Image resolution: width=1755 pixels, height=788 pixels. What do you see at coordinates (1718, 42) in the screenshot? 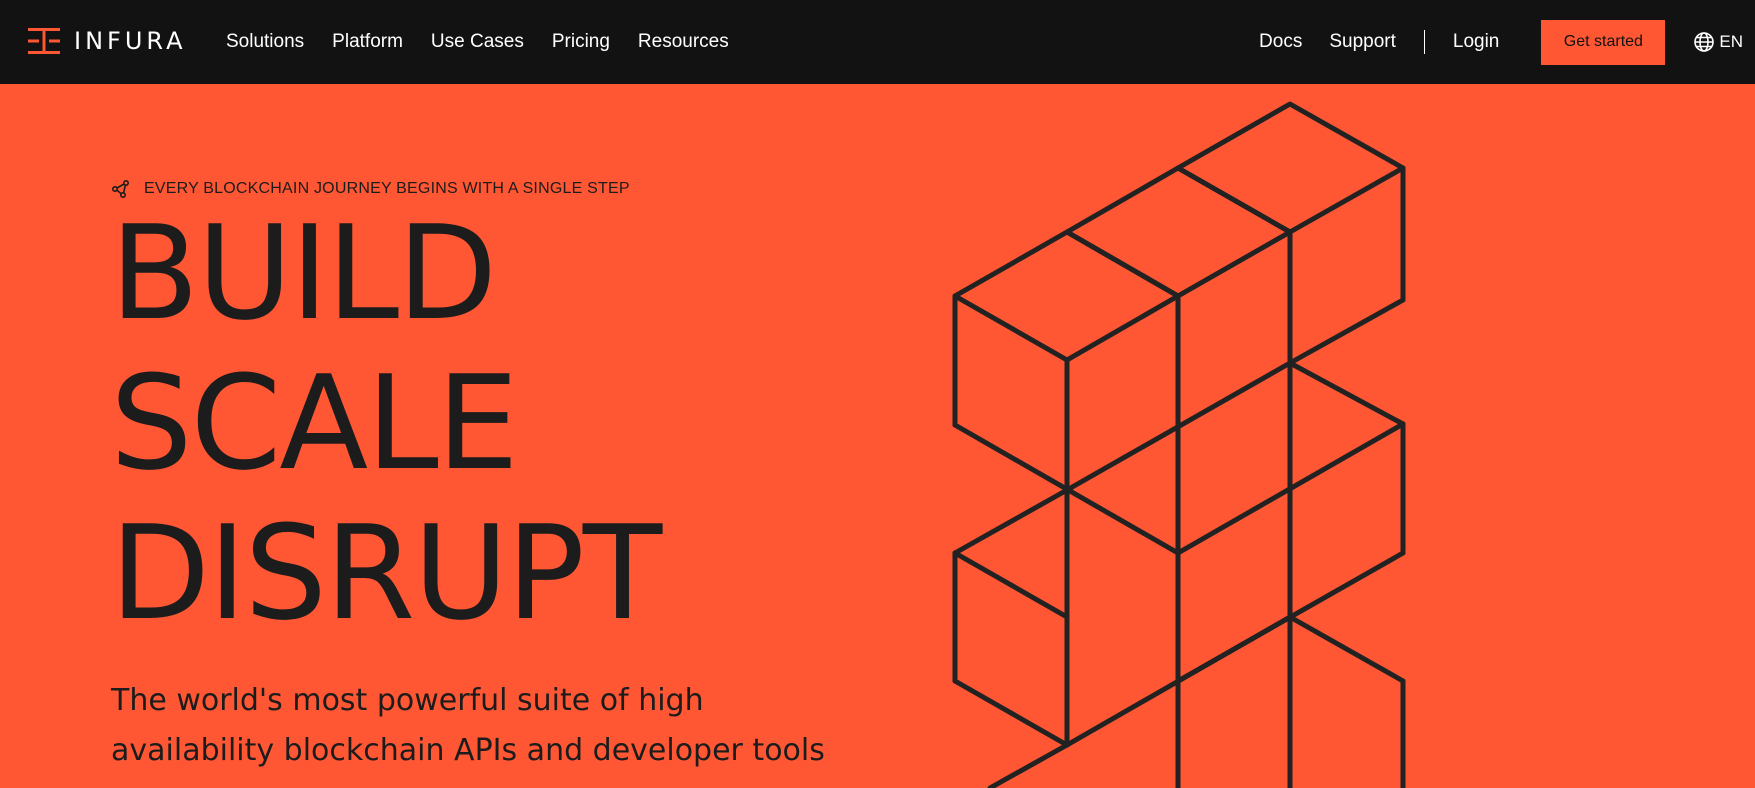
I see `language-selector: EN` at bounding box center [1718, 42].